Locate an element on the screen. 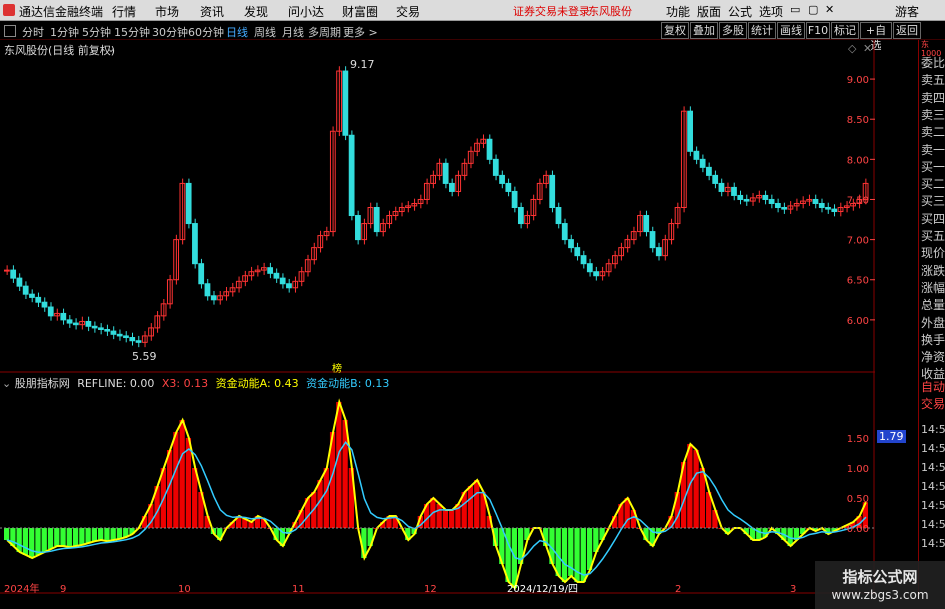  menu-wenxiaoda: 问小达 is located at coordinates (306, 11).